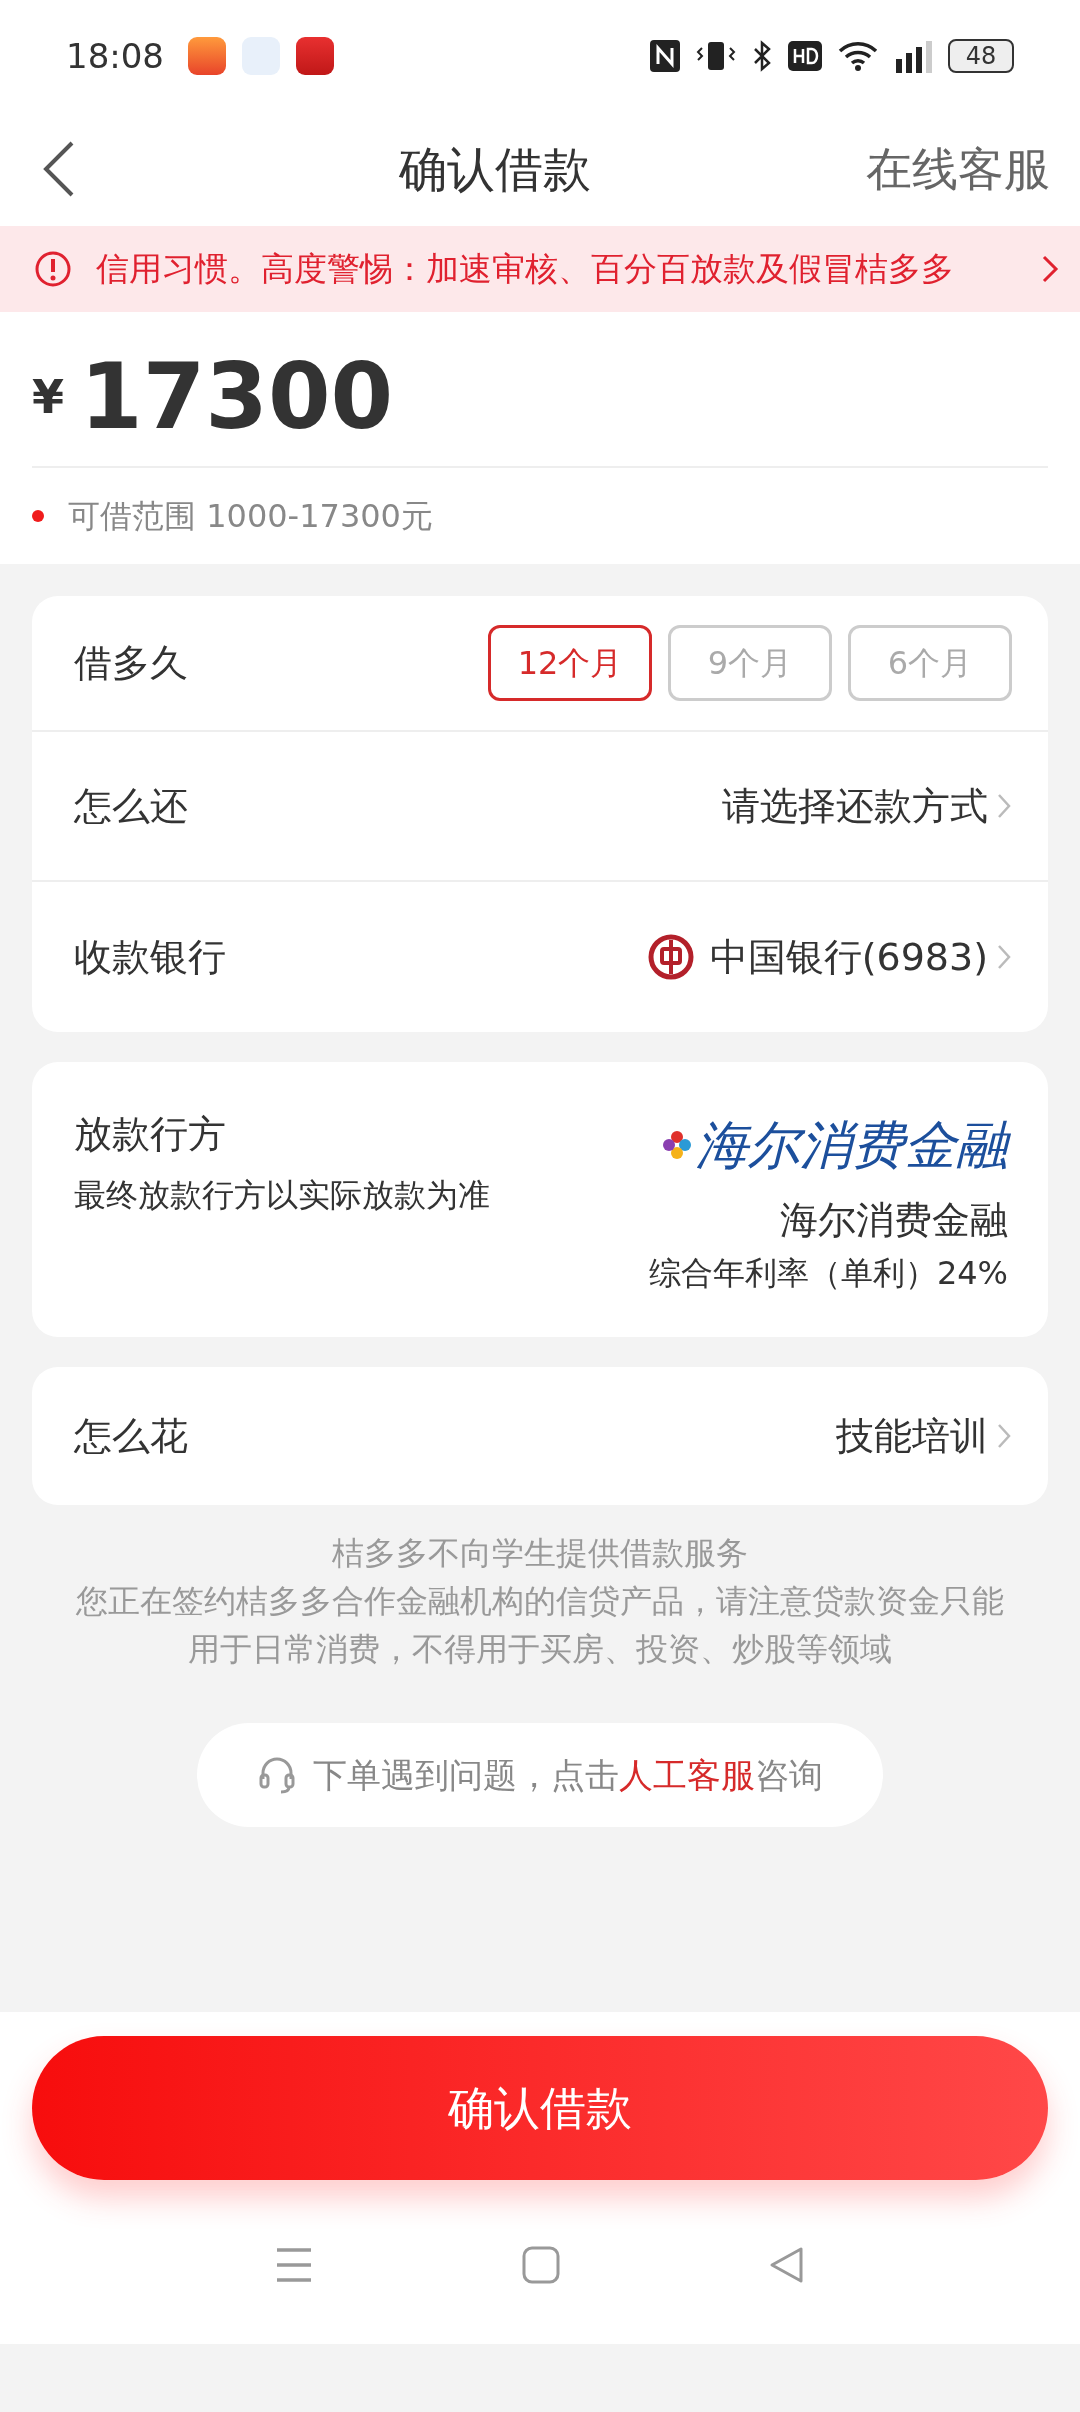  Describe the element at coordinates (131, 1436) in the screenshot. I see `loan-purpose-label: 怎么花` at that location.